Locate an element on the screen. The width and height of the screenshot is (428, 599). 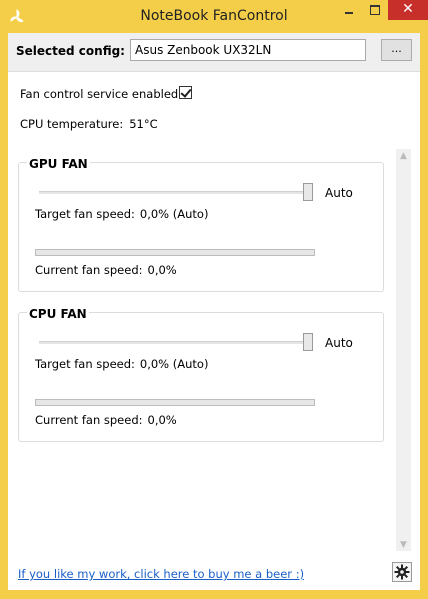
close-button: ✕ is located at coordinates (408, 10).